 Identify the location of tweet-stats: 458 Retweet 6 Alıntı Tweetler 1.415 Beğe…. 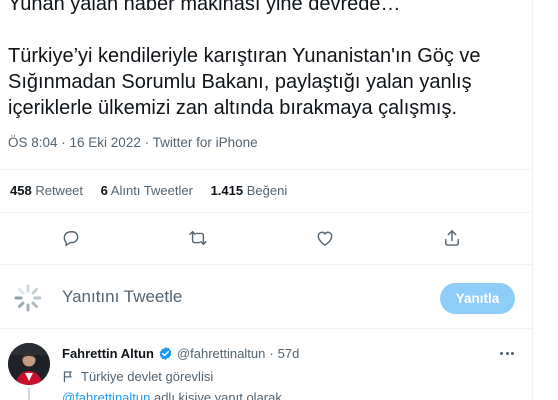
(155, 190).